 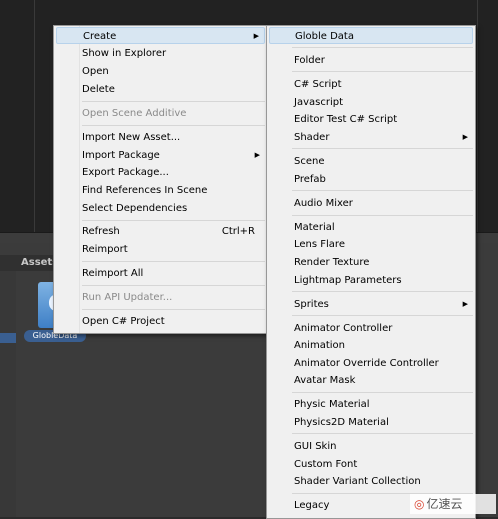 What do you see at coordinates (371, 119) in the screenshot?
I see `menu-item-editor-test-script: Editor Test C# Script` at bounding box center [371, 119].